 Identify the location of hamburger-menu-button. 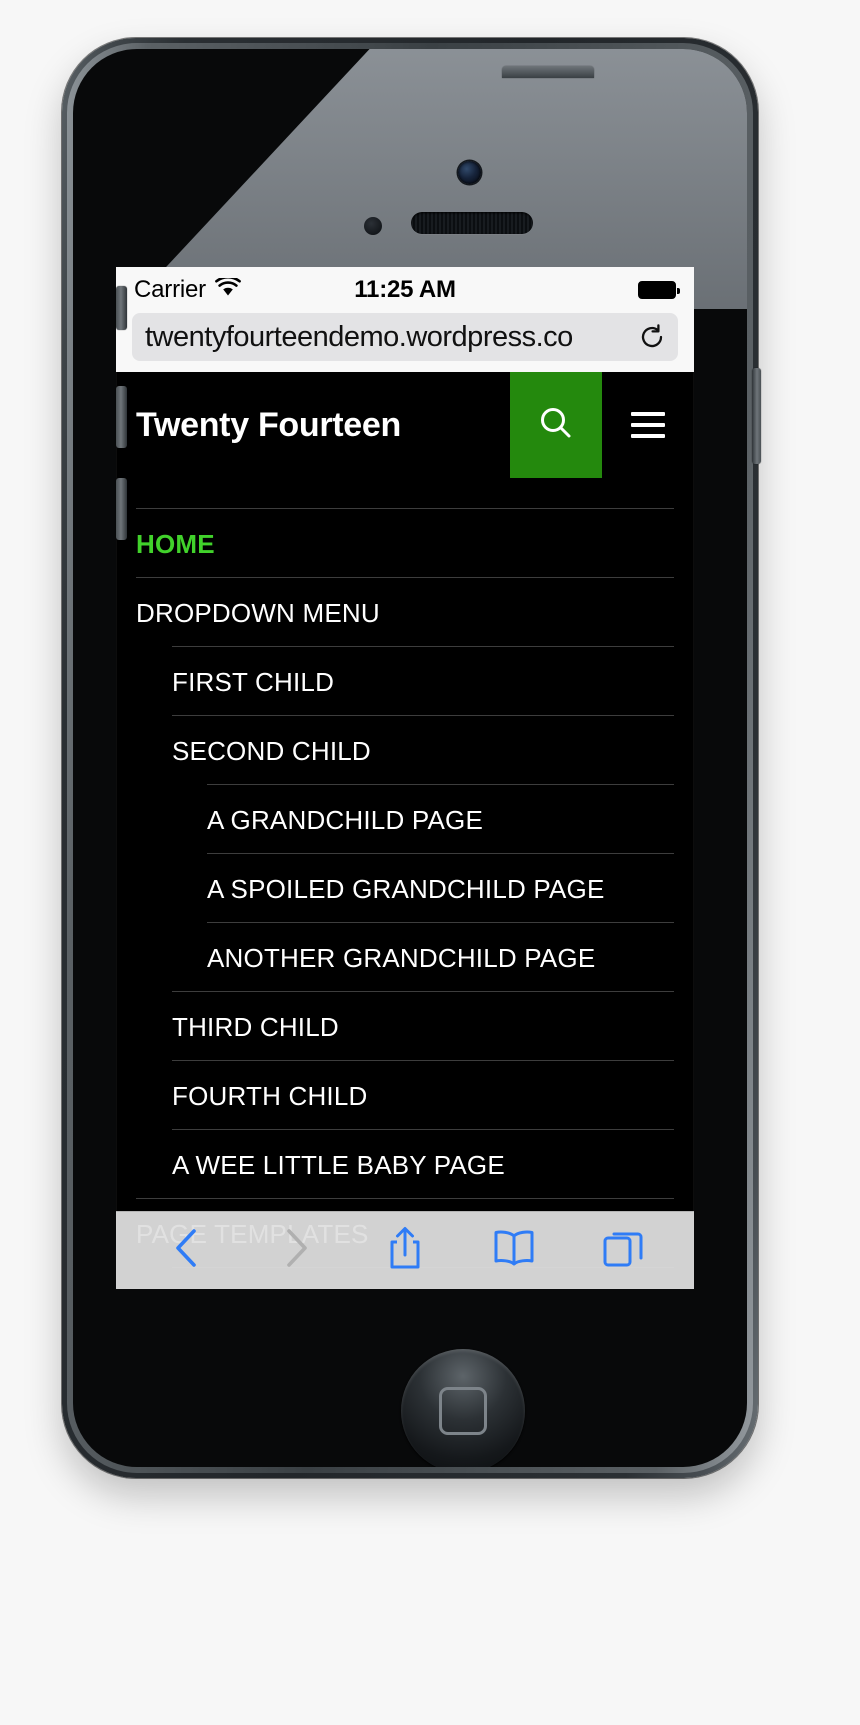
(648, 425).